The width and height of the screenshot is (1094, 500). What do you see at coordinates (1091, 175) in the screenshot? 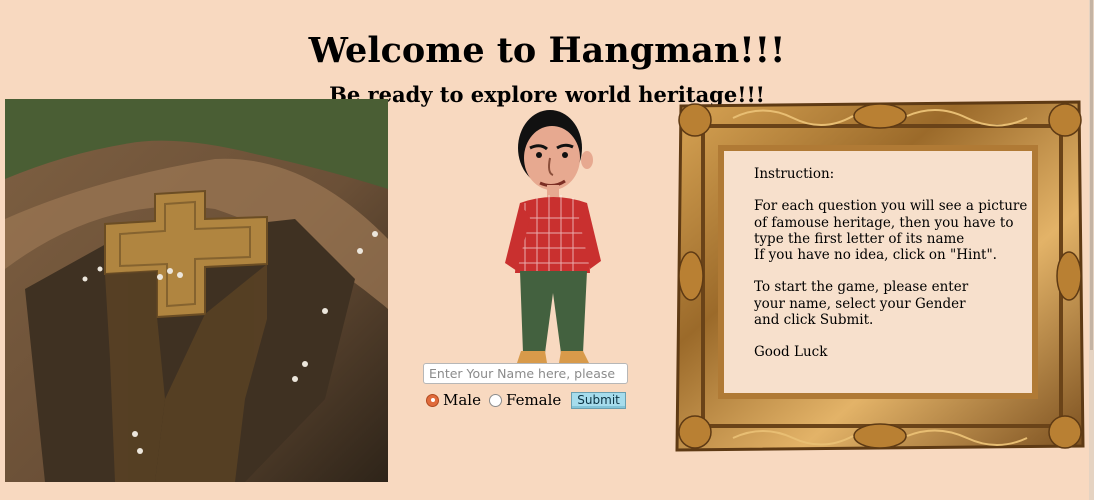
I see `scrollbar-thumb` at bounding box center [1091, 175].